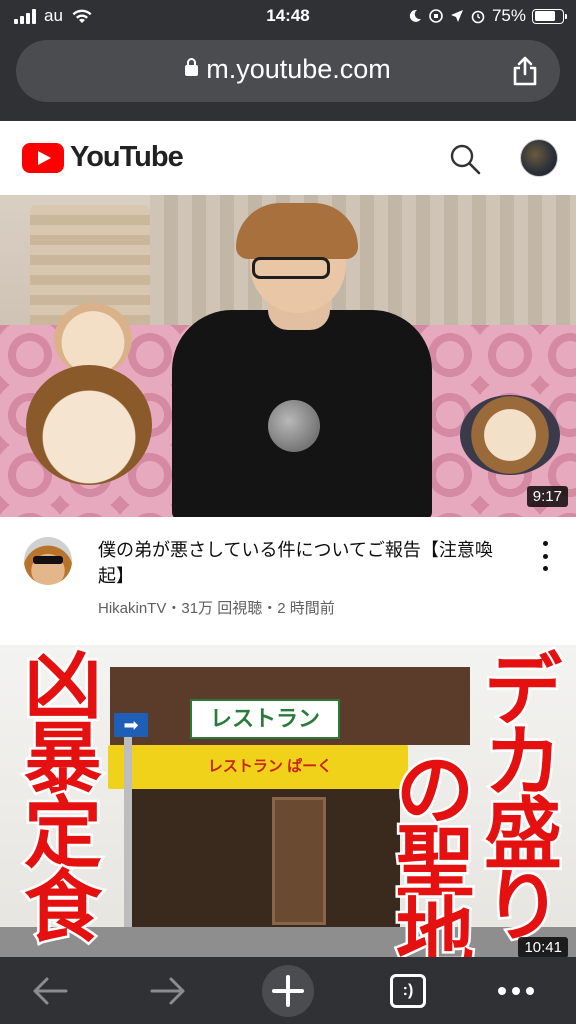 This screenshot has height=1024, width=576. I want to click on video-title: 僕の弟が悪さしている件についてご報告【注意喚起】, so click(303, 563).